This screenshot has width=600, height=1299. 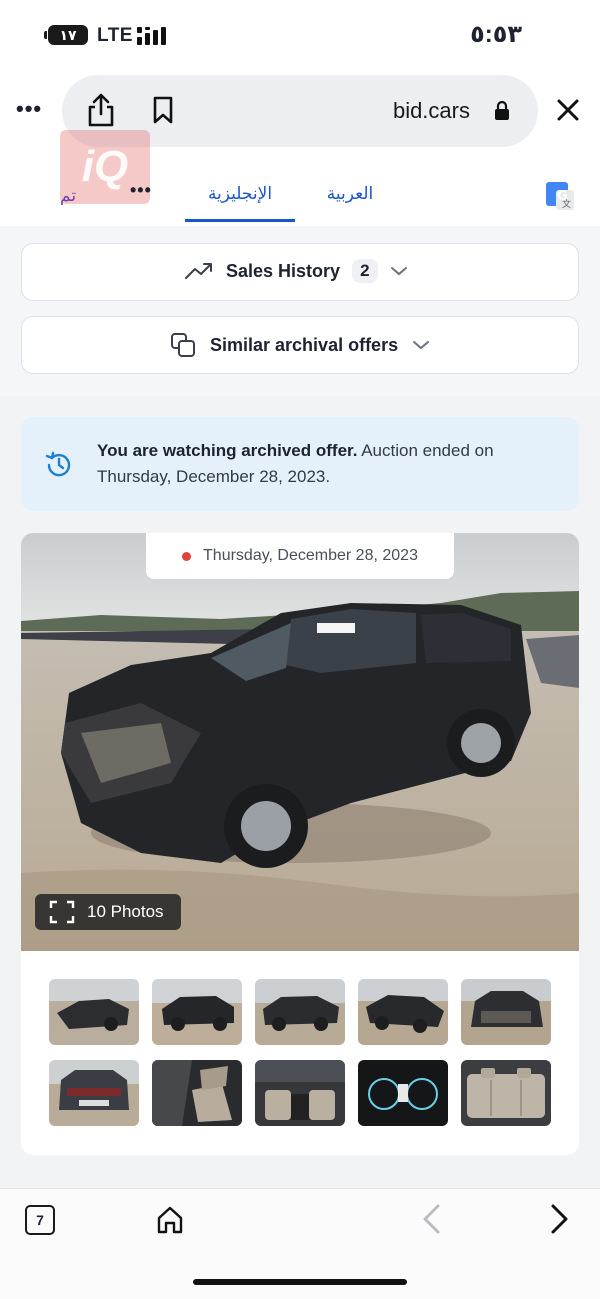 What do you see at coordinates (300, 1282) in the screenshot?
I see `home-indicator` at bounding box center [300, 1282].